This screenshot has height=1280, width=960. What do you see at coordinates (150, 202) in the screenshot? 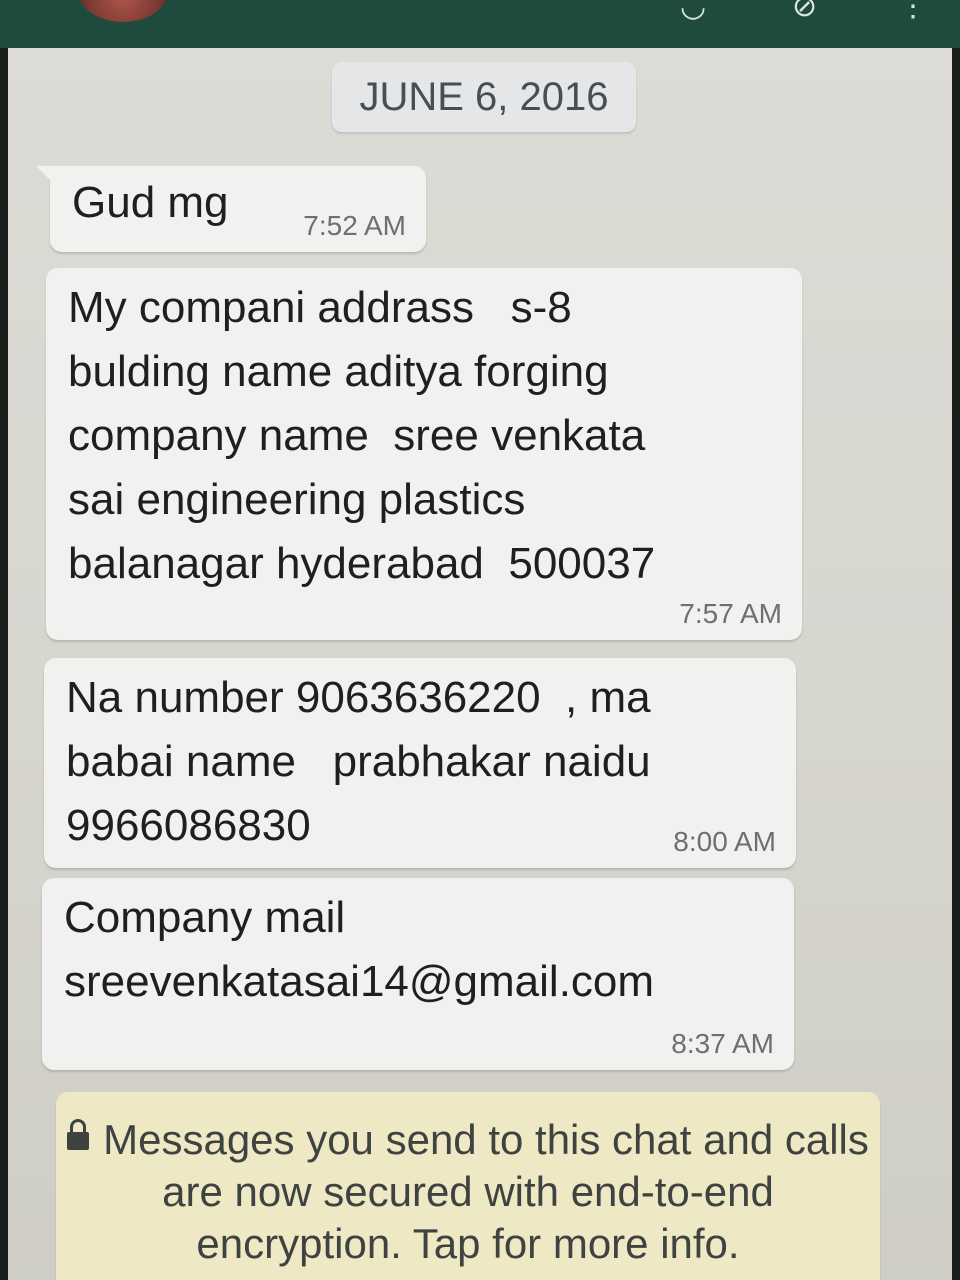
I see `message-text: Gud mg` at bounding box center [150, 202].